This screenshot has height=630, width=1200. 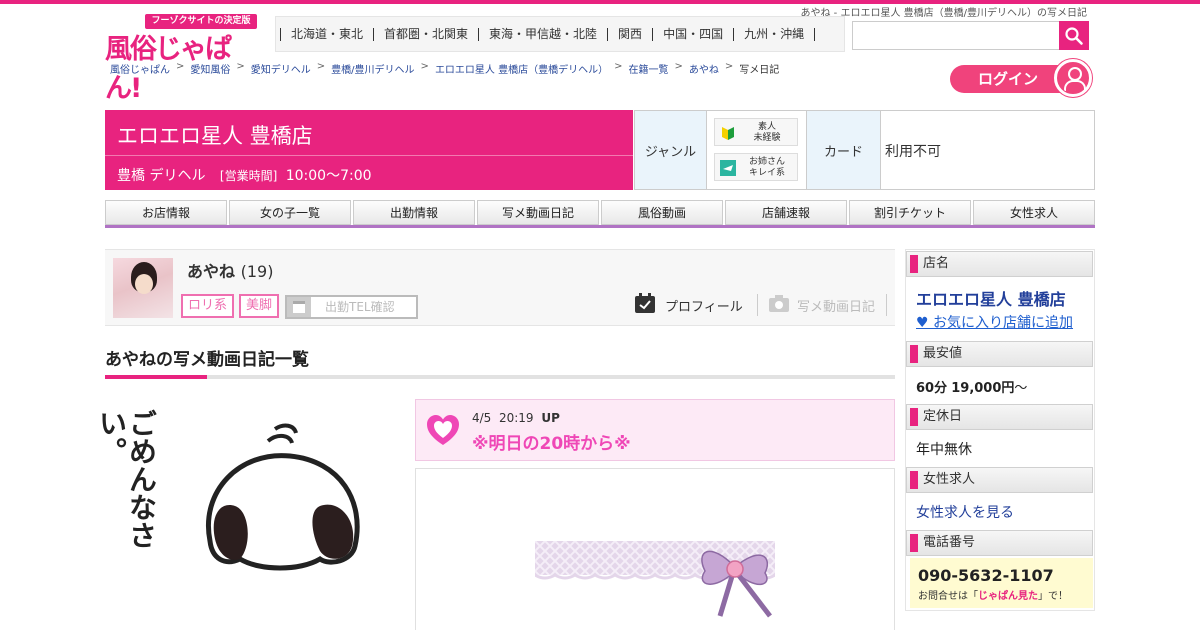 What do you see at coordinates (999, 264) in the screenshot?
I see `sidebar-shop-label: 店名` at bounding box center [999, 264].